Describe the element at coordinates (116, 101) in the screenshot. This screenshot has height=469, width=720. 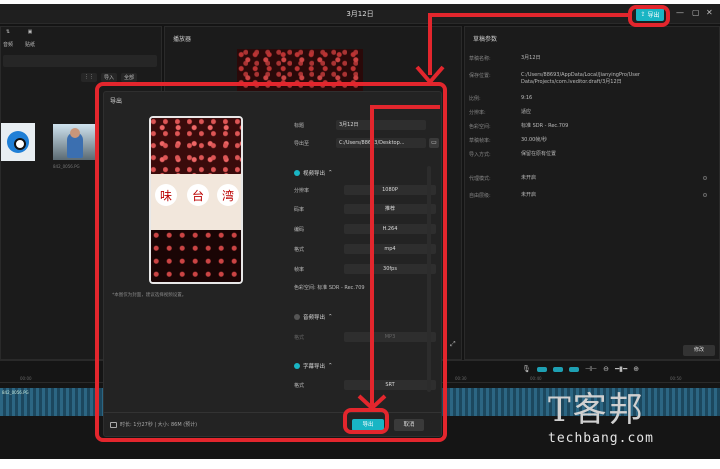
I see `dialog-title: 导出` at that location.